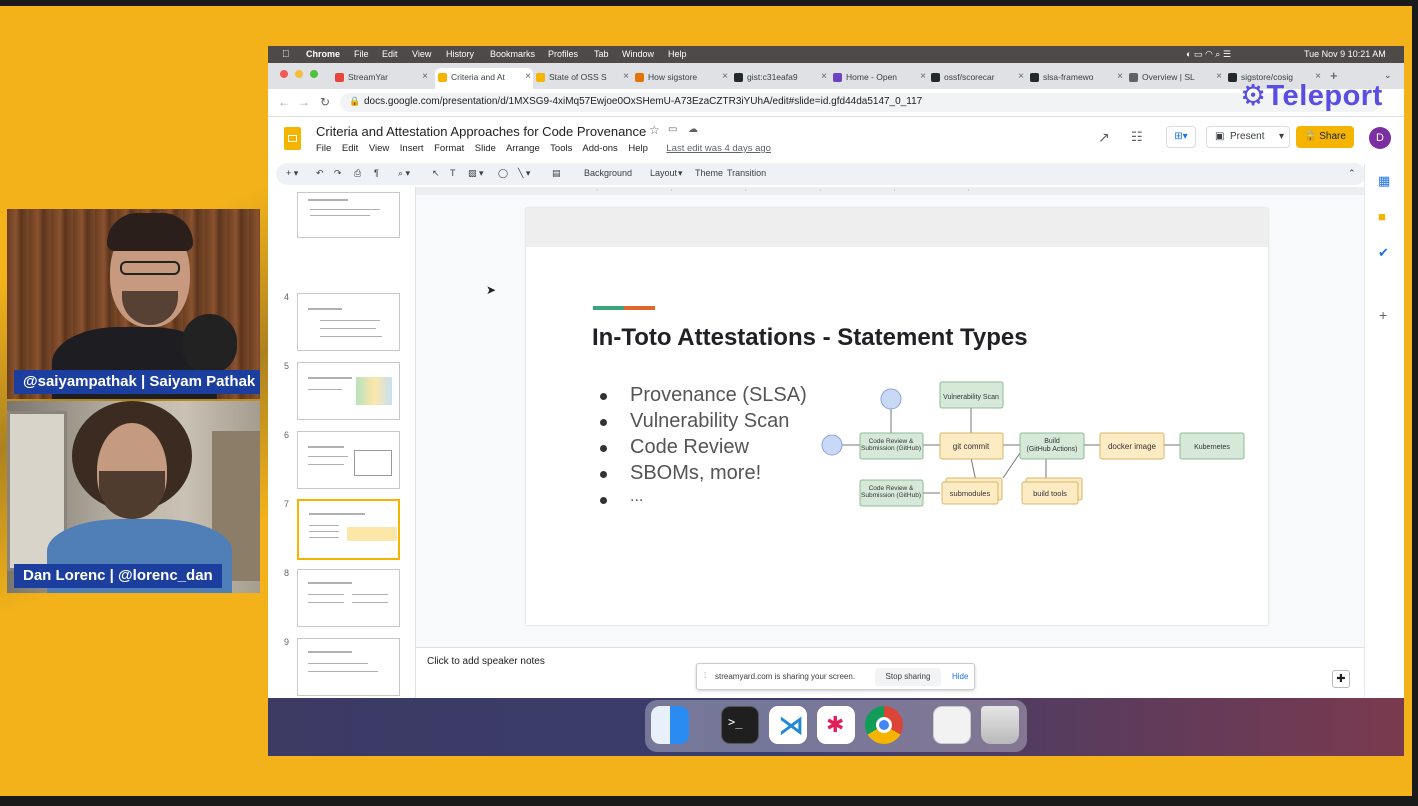 The height and width of the screenshot is (806, 1418). I want to click on menu-addons: Add-ons, so click(599, 148).